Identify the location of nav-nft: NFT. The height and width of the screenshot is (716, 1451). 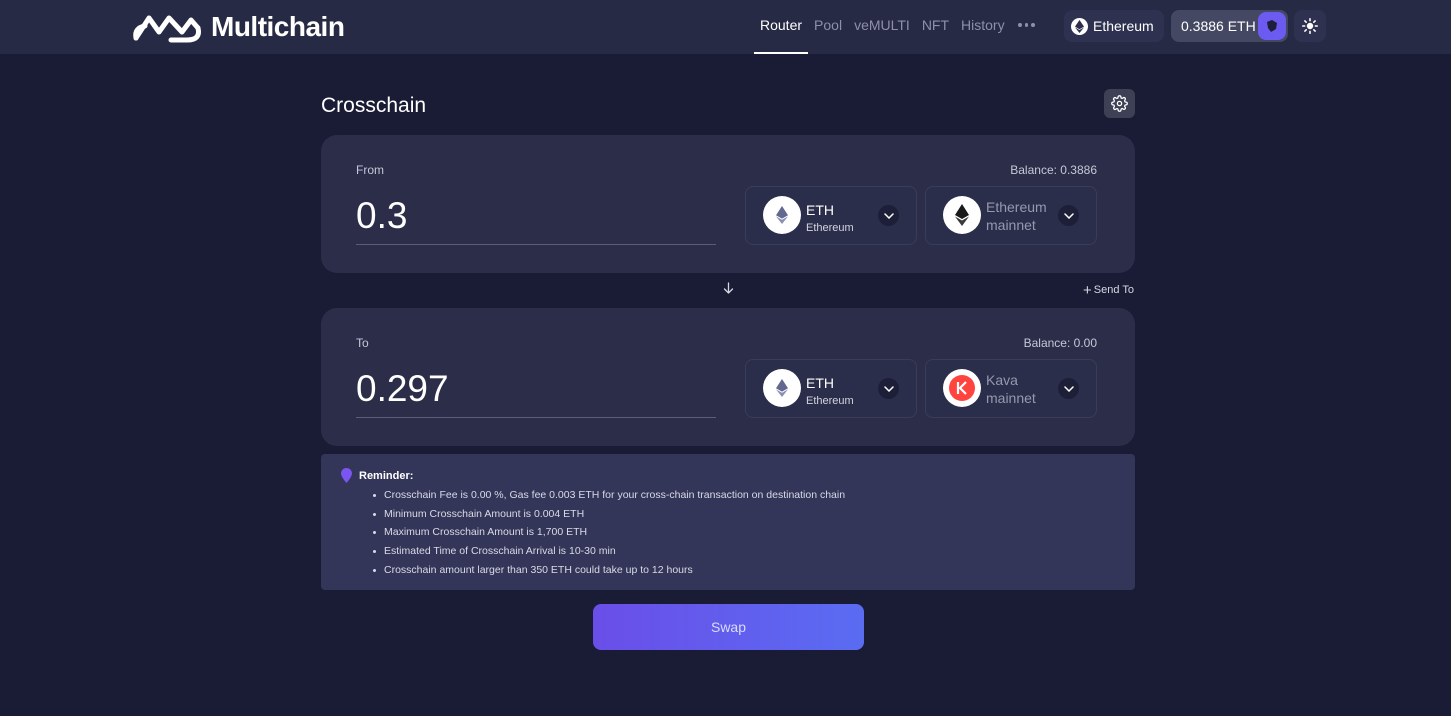
(935, 27).